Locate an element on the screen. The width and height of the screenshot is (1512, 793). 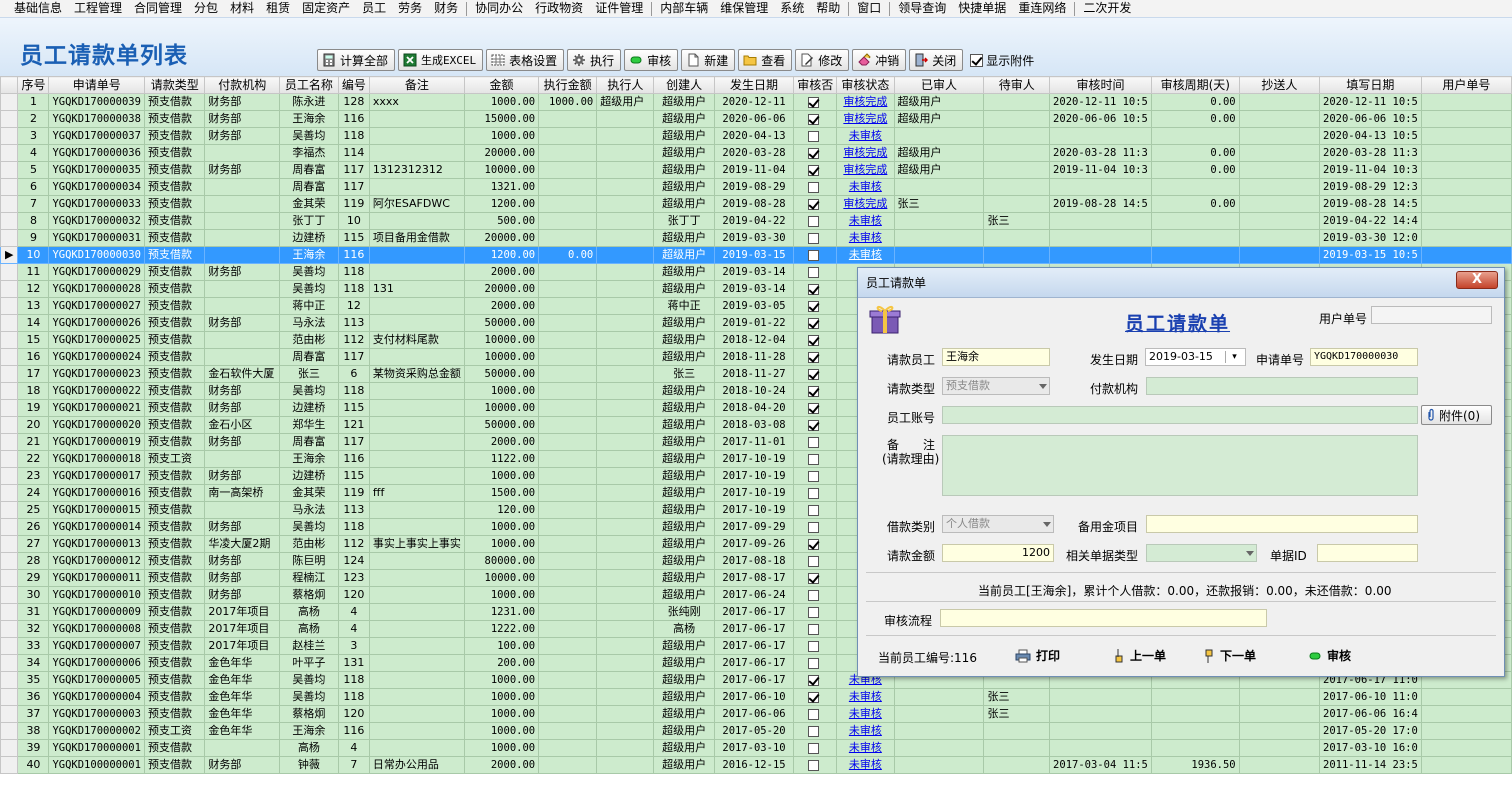
audit-button: 审核 is located at coordinates (651, 60).